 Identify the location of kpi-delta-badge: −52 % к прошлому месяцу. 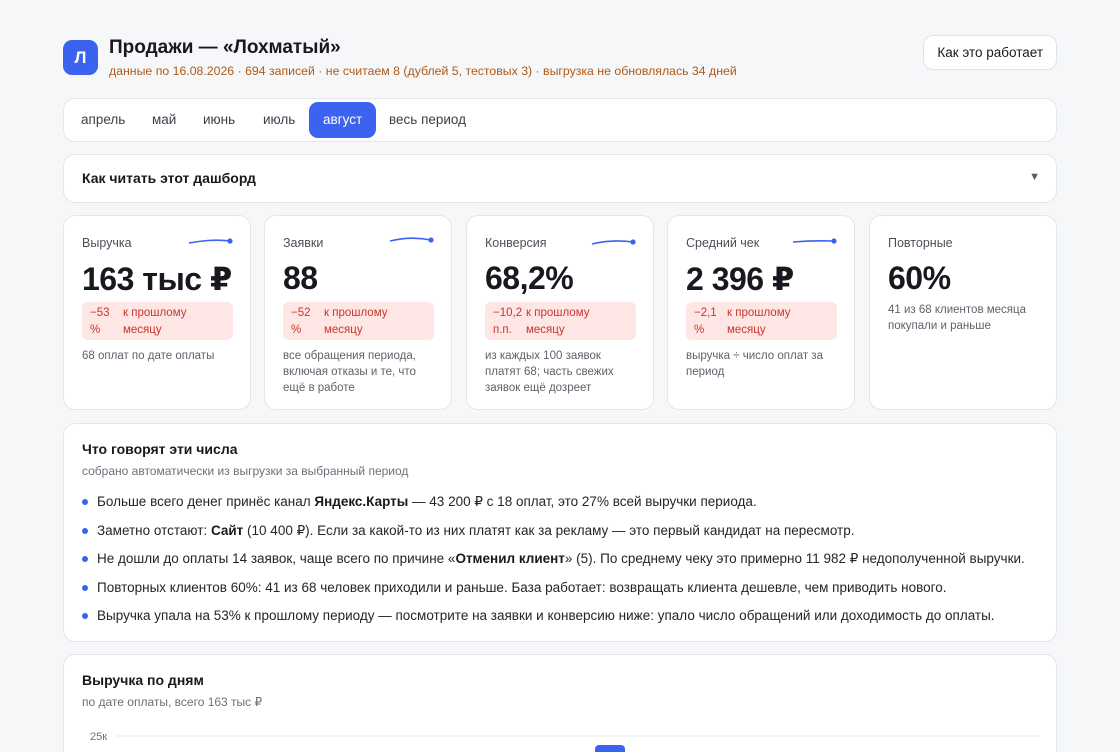
(358, 321).